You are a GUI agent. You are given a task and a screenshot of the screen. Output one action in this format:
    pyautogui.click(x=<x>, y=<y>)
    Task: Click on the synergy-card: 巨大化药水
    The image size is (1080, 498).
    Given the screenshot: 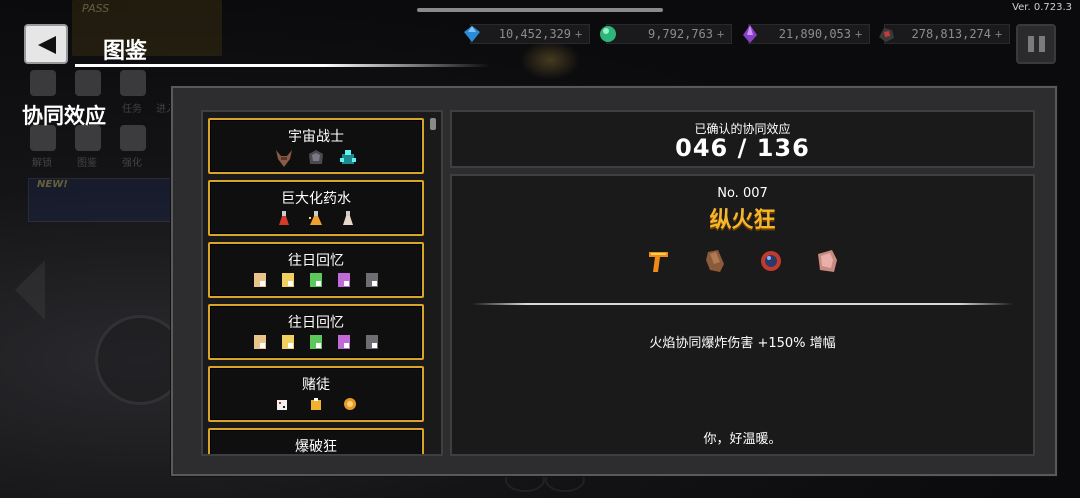 What is the action you would take?
    pyautogui.click(x=316, y=208)
    